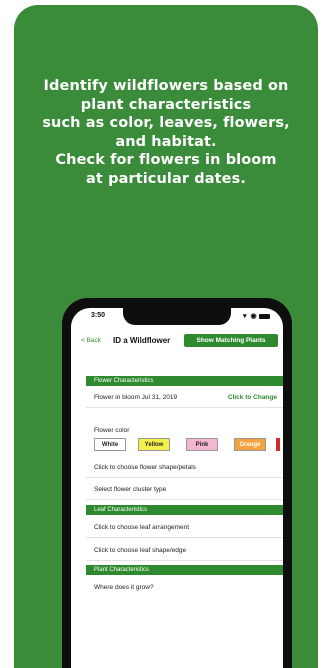  Describe the element at coordinates (184, 381) in the screenshot. I see `section-flower-characteristics: Flower Characteristics` at that location.